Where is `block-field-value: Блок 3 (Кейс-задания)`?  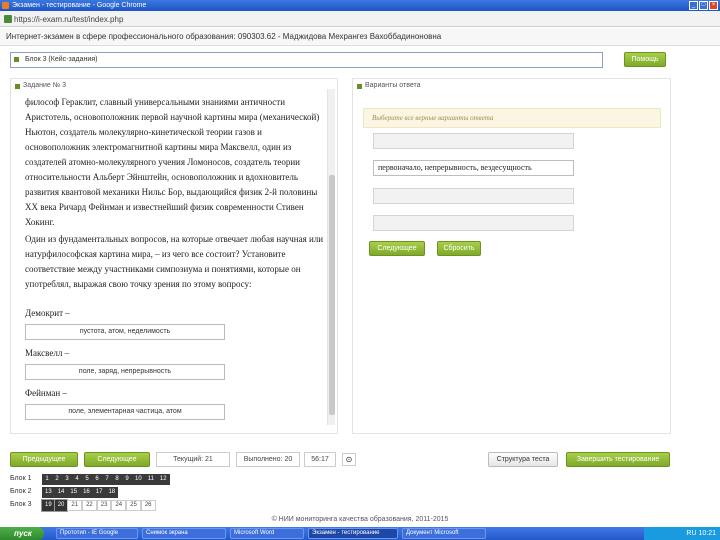 block-field-value: Блок 3 (Кейс-задания) is located at coordinates (61, 59).